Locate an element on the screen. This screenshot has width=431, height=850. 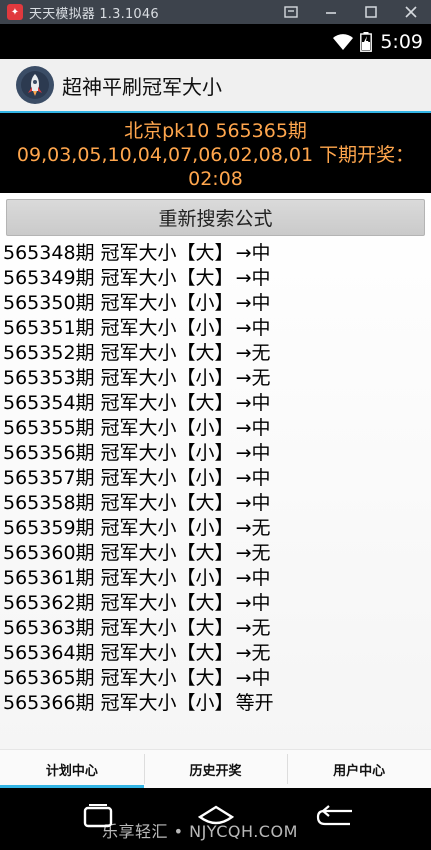
close-icon is located at coordinates (411, 12).